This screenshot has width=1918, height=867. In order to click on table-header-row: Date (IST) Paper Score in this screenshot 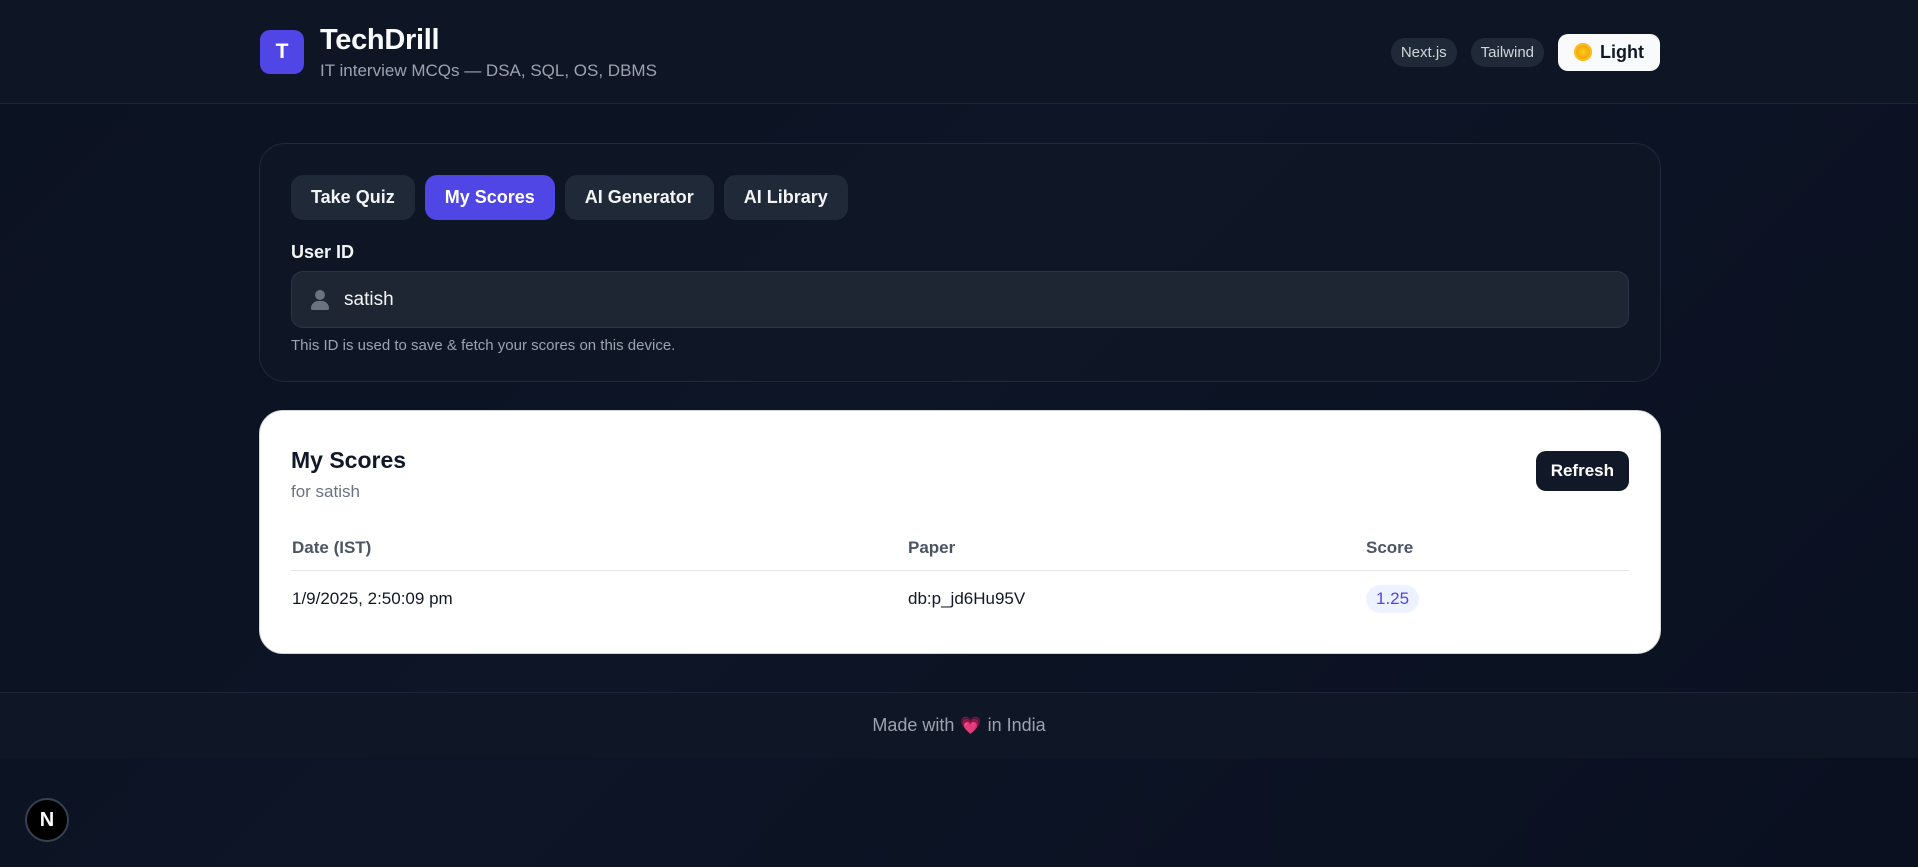, I will do `click(960, 550)`.